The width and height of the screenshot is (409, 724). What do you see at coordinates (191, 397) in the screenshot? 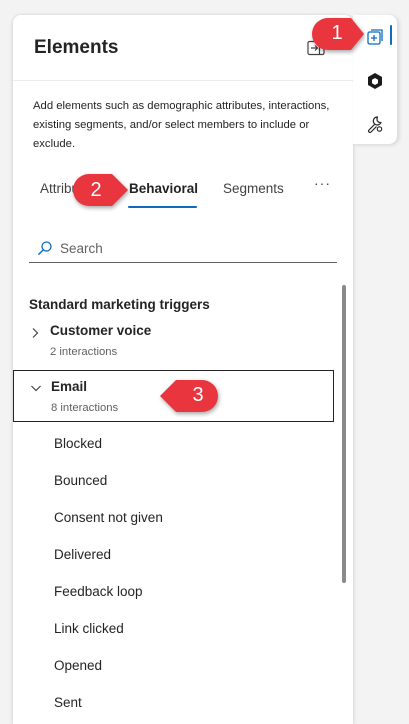
I see `callout-badge-3: 3` at bounding box center [191, 397].